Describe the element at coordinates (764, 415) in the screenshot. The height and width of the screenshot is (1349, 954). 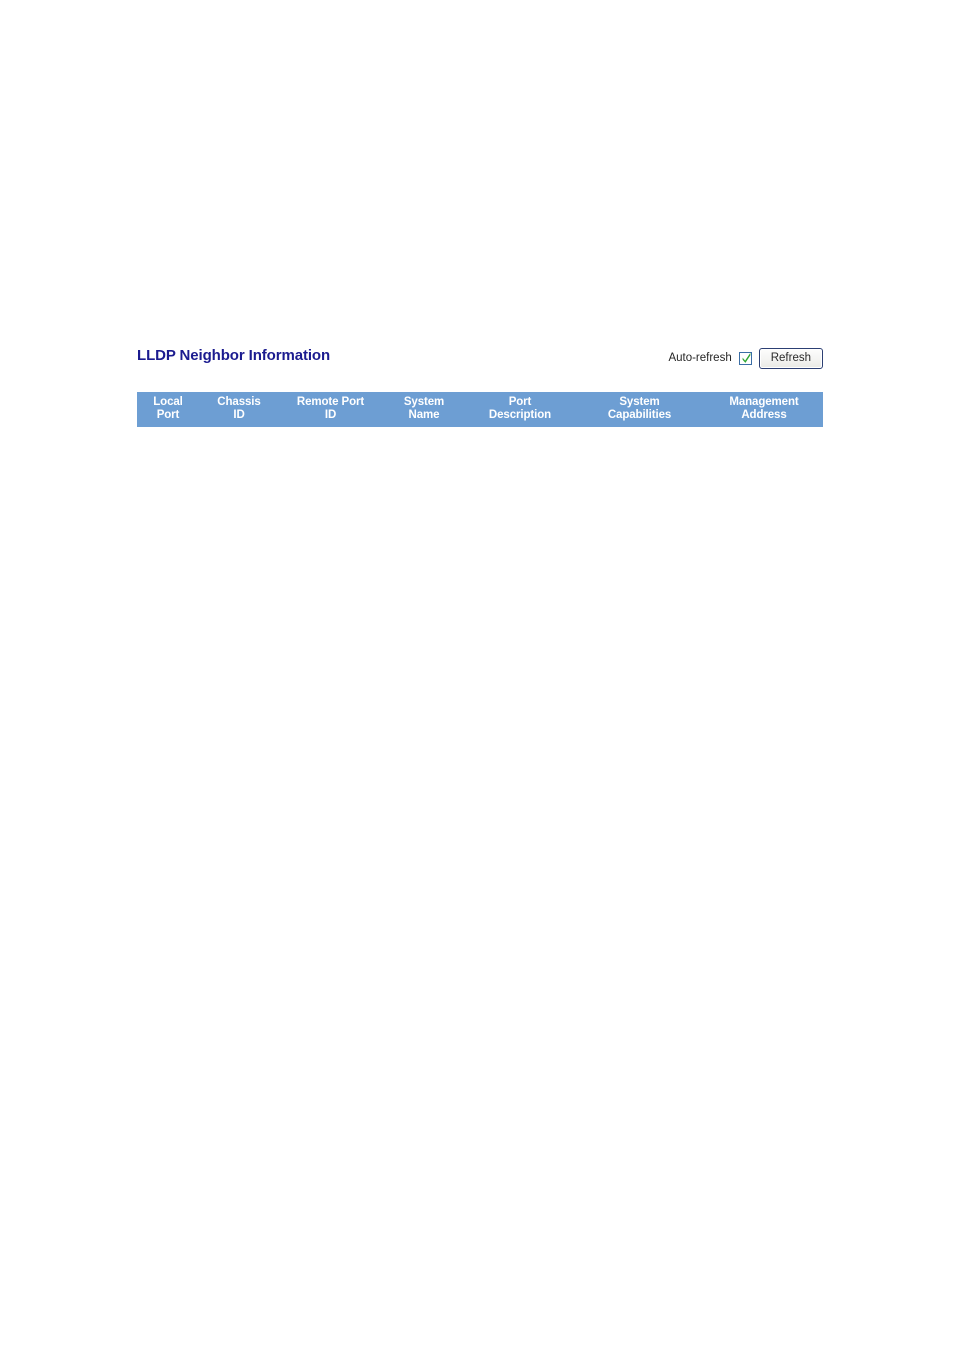
I see `column-header-line2: Address` at that location.